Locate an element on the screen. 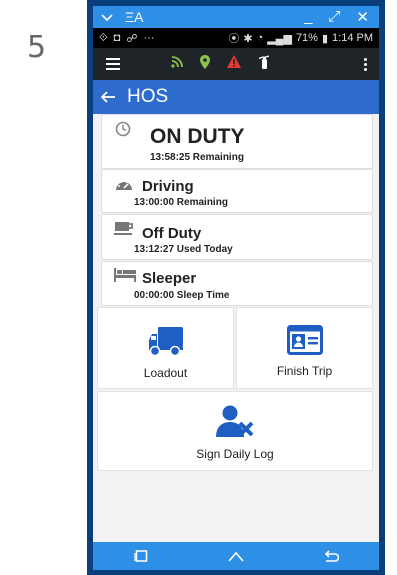  status-label: Sleeper is located at coordinates (169, 278).